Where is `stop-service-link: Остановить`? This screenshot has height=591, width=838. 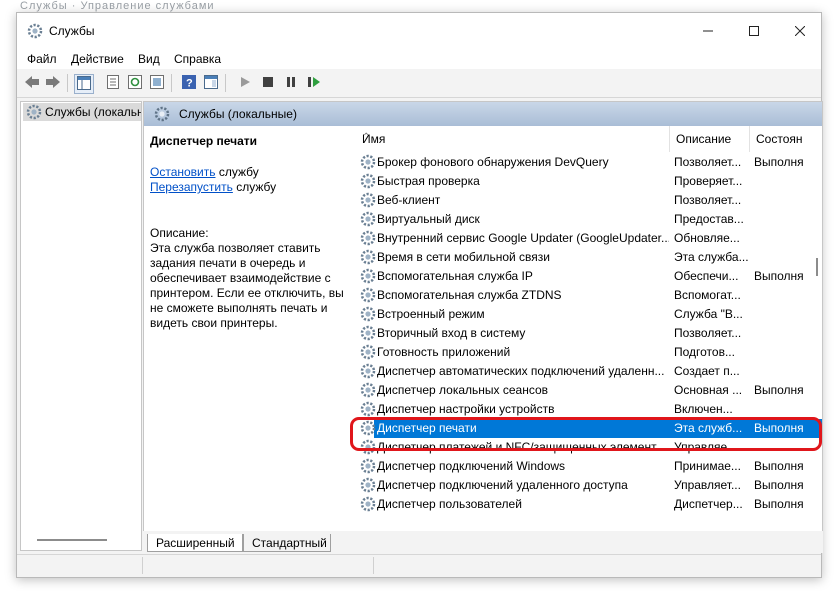 stop-service-link: Остановить is located at coordinates (183, 172).